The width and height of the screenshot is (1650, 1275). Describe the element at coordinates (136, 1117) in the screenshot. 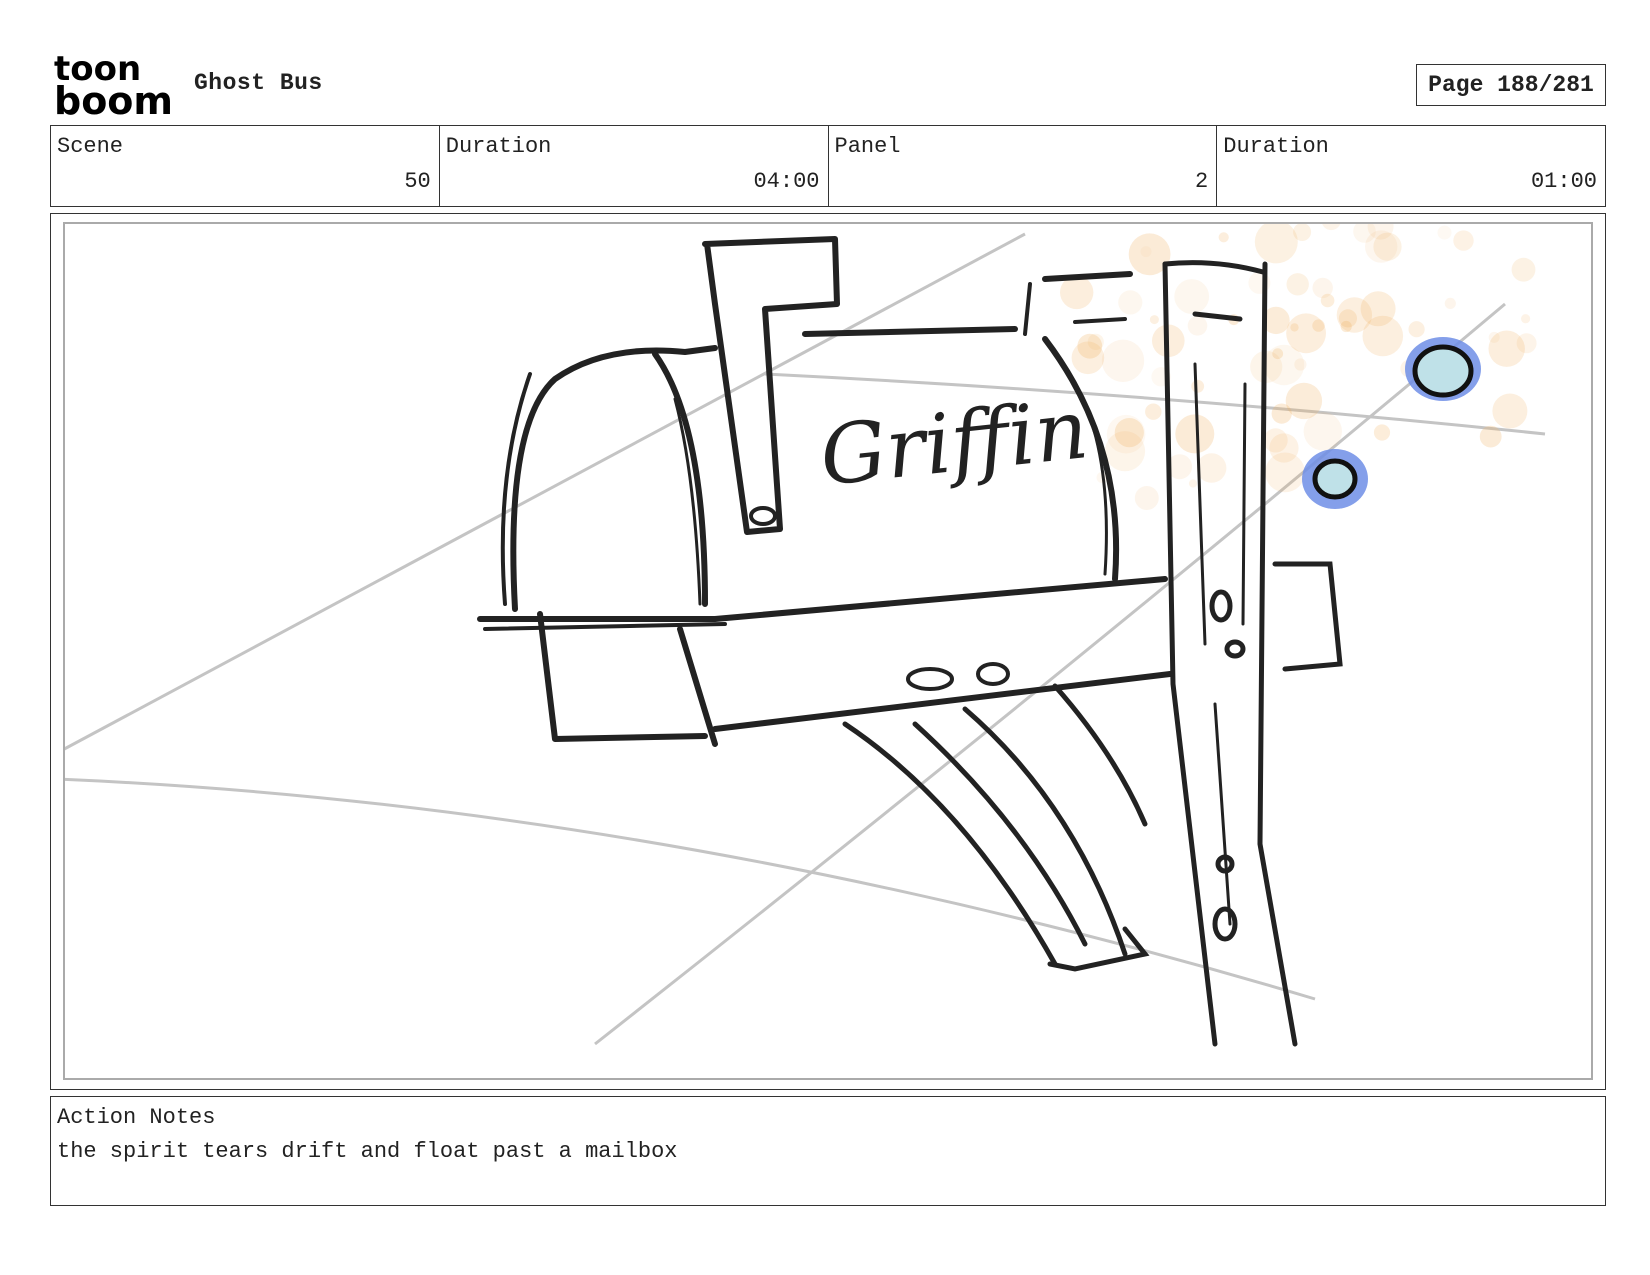

I see `action-notes-label: Action Notes` at that location.